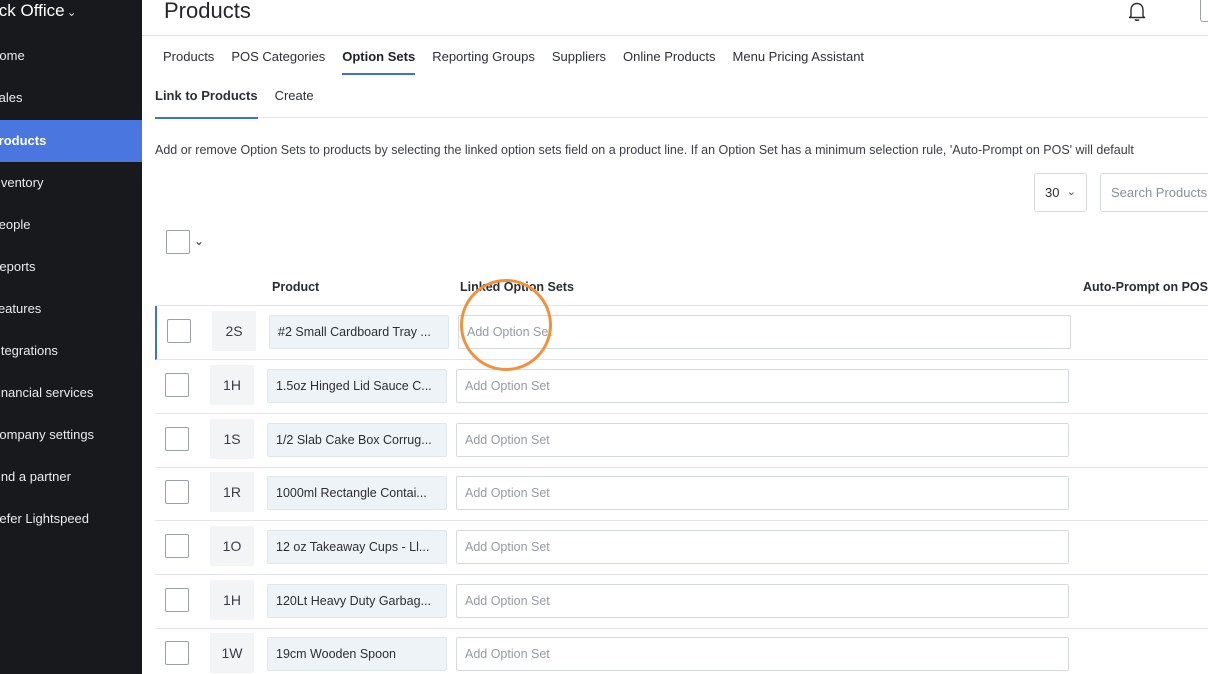 This screenshot has width=1208, height=674. I want to click on select-all-checkbox, so click(178, 242).